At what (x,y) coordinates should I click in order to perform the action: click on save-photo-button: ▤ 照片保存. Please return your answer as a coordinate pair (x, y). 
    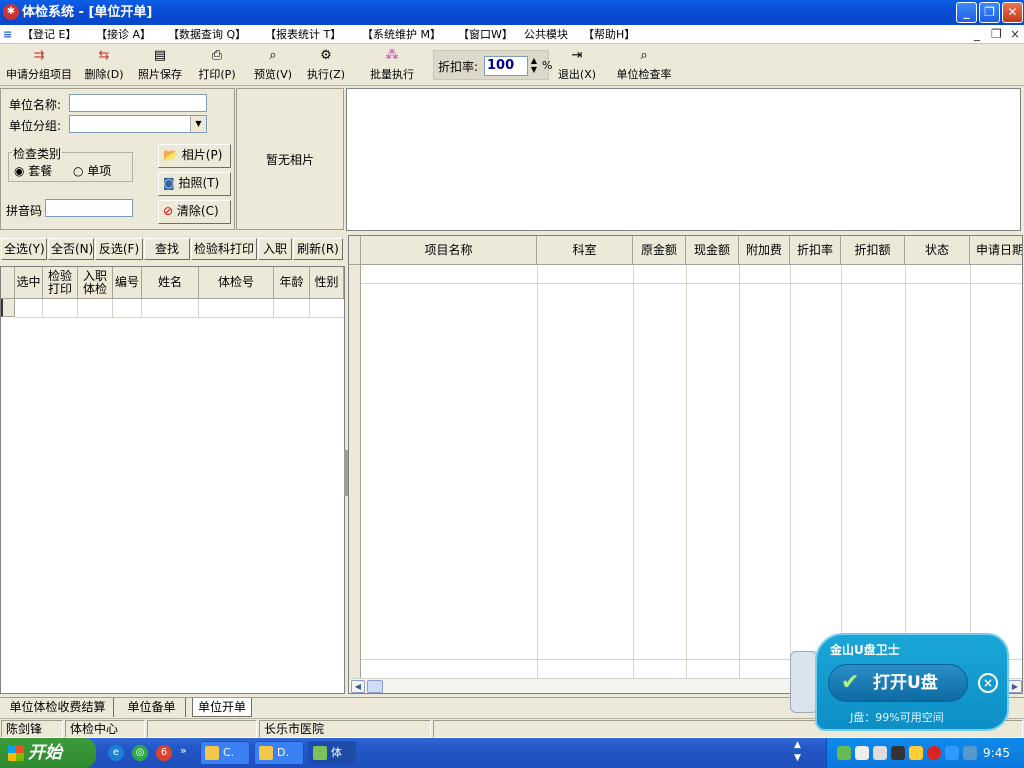
    Looking at the image, I should click on (160, 66).